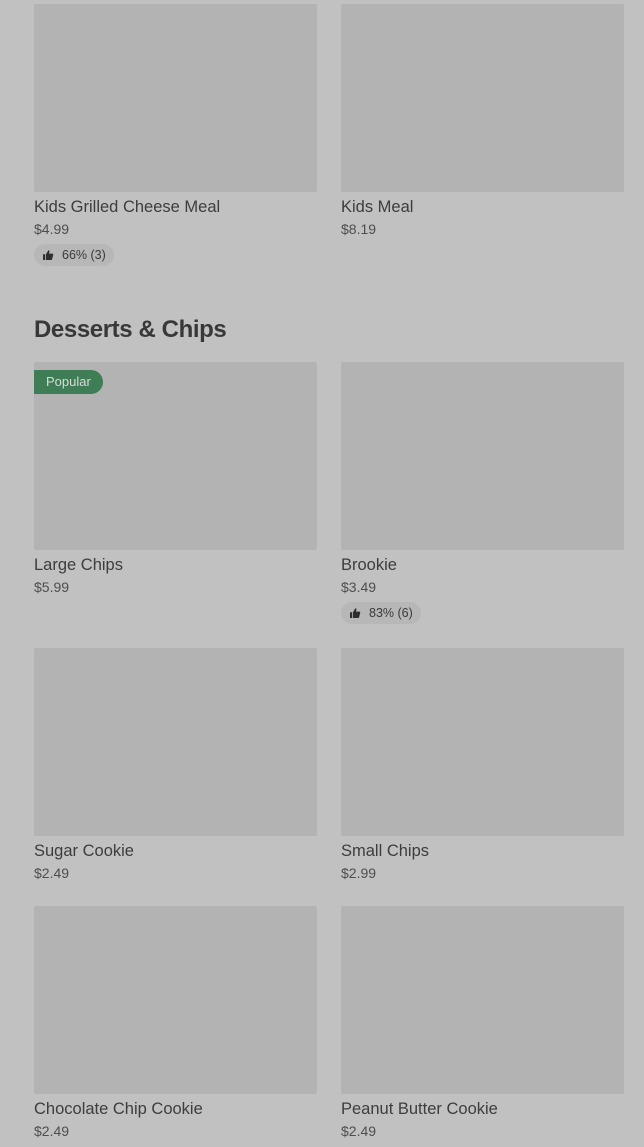  I want to click on item-price: $2.99, so click(359, 873).